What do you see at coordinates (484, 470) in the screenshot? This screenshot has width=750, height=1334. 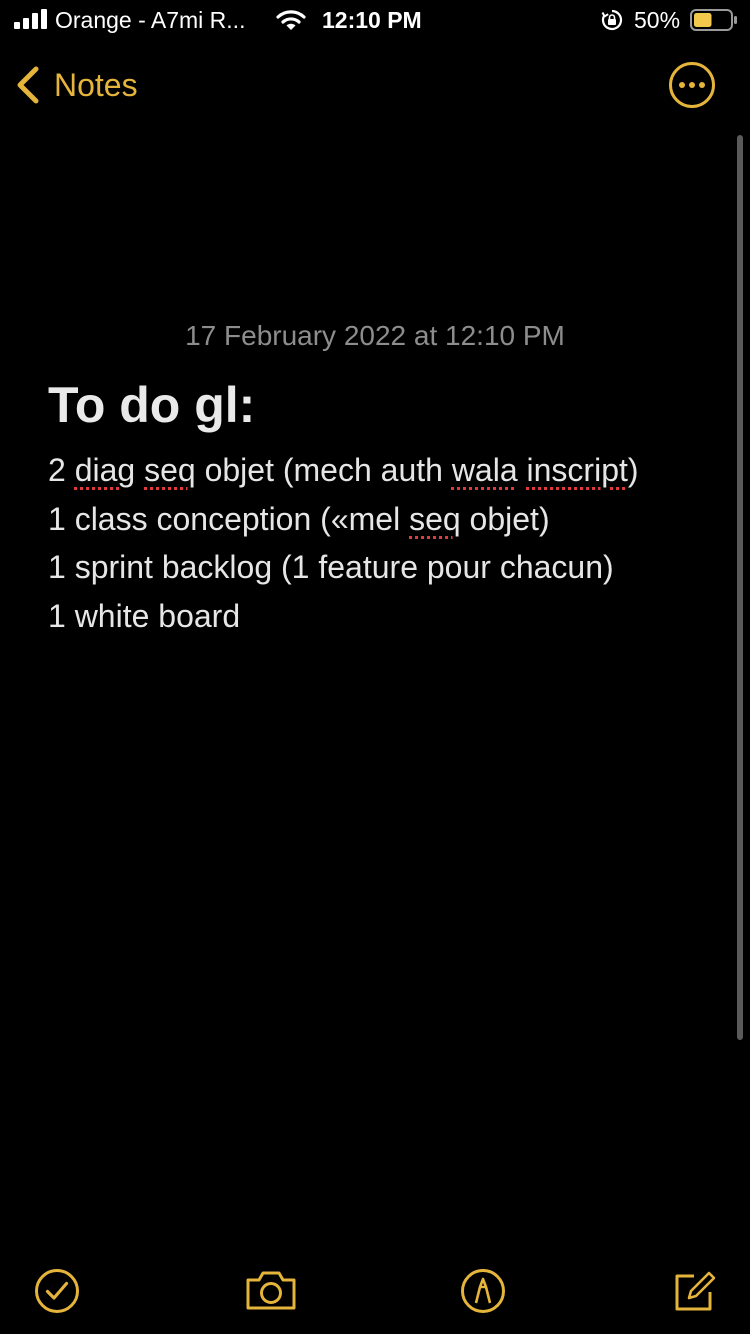 I see `misspelled-word: wala` at bounding box center [484, 470].